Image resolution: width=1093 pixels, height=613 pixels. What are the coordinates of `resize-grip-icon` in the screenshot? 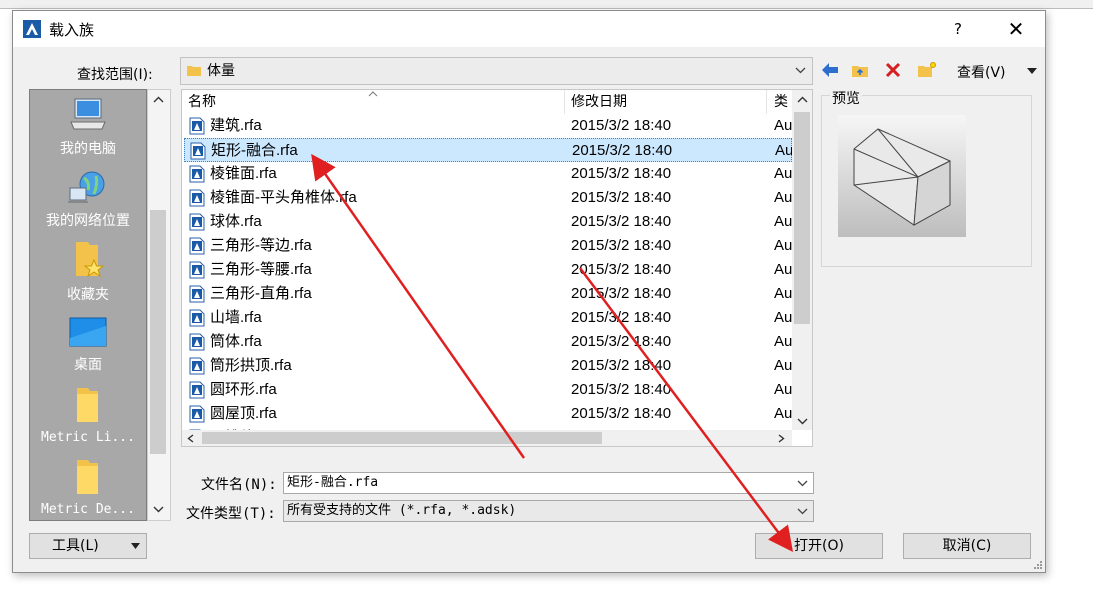 It's located at (1038, 565).